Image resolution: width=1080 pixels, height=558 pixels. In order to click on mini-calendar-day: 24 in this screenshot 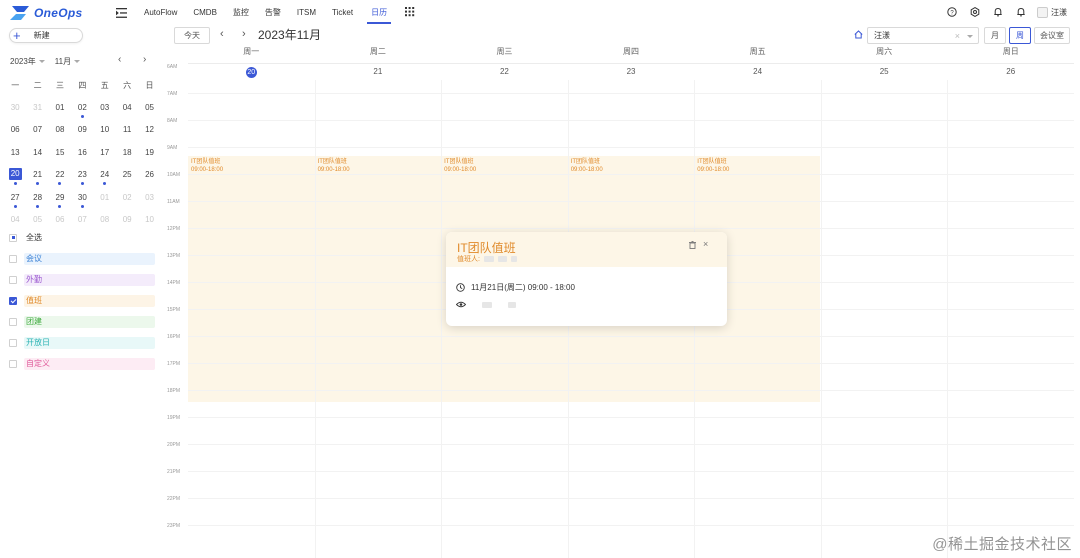, I will do `click(105, 178)`.